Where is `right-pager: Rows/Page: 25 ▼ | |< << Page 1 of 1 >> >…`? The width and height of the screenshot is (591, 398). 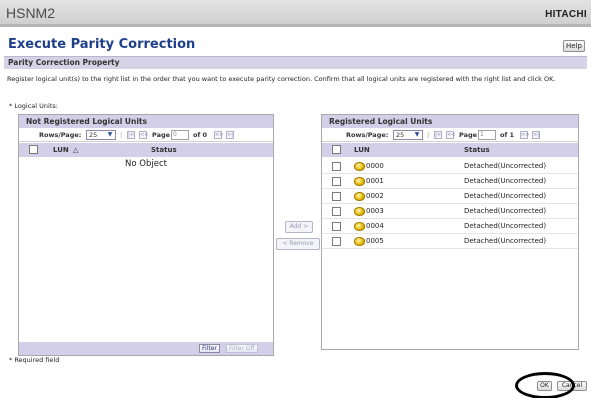 right-pager: Rows/Page: 25 ▼ | |< << Page 1 of 1 >> >… is located at coordinates (450, 135).